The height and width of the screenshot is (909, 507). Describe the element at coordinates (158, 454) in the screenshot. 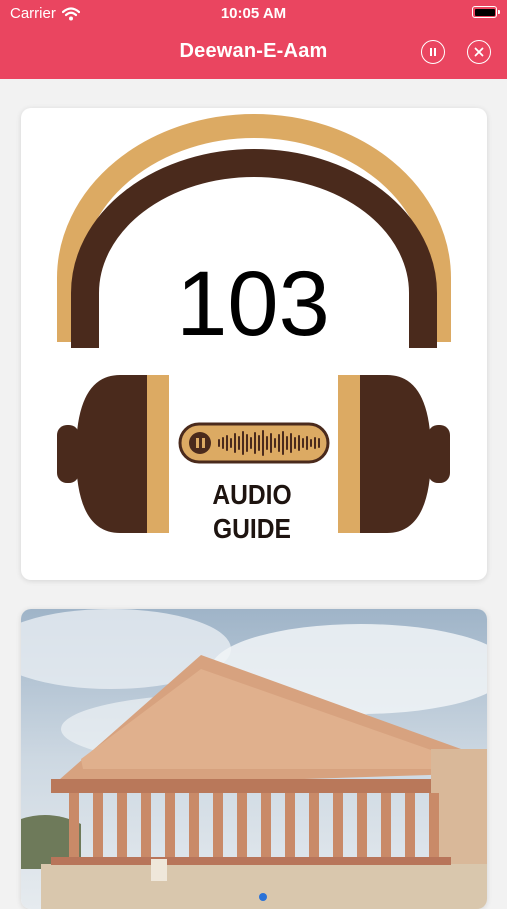

I see `left-earcup-pad` at that location.